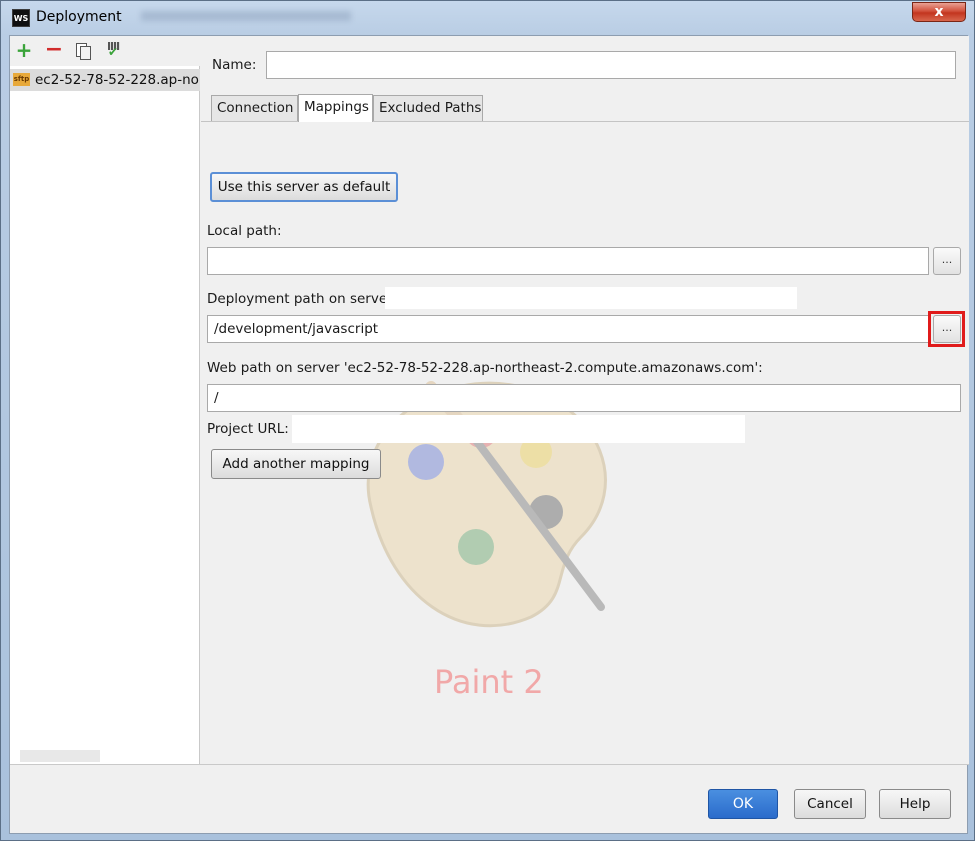 The image size is (975, 841). Describe the element at coordinates (335, 108) in the screenshot. I see `tab-mappings: Mappings` at that location.